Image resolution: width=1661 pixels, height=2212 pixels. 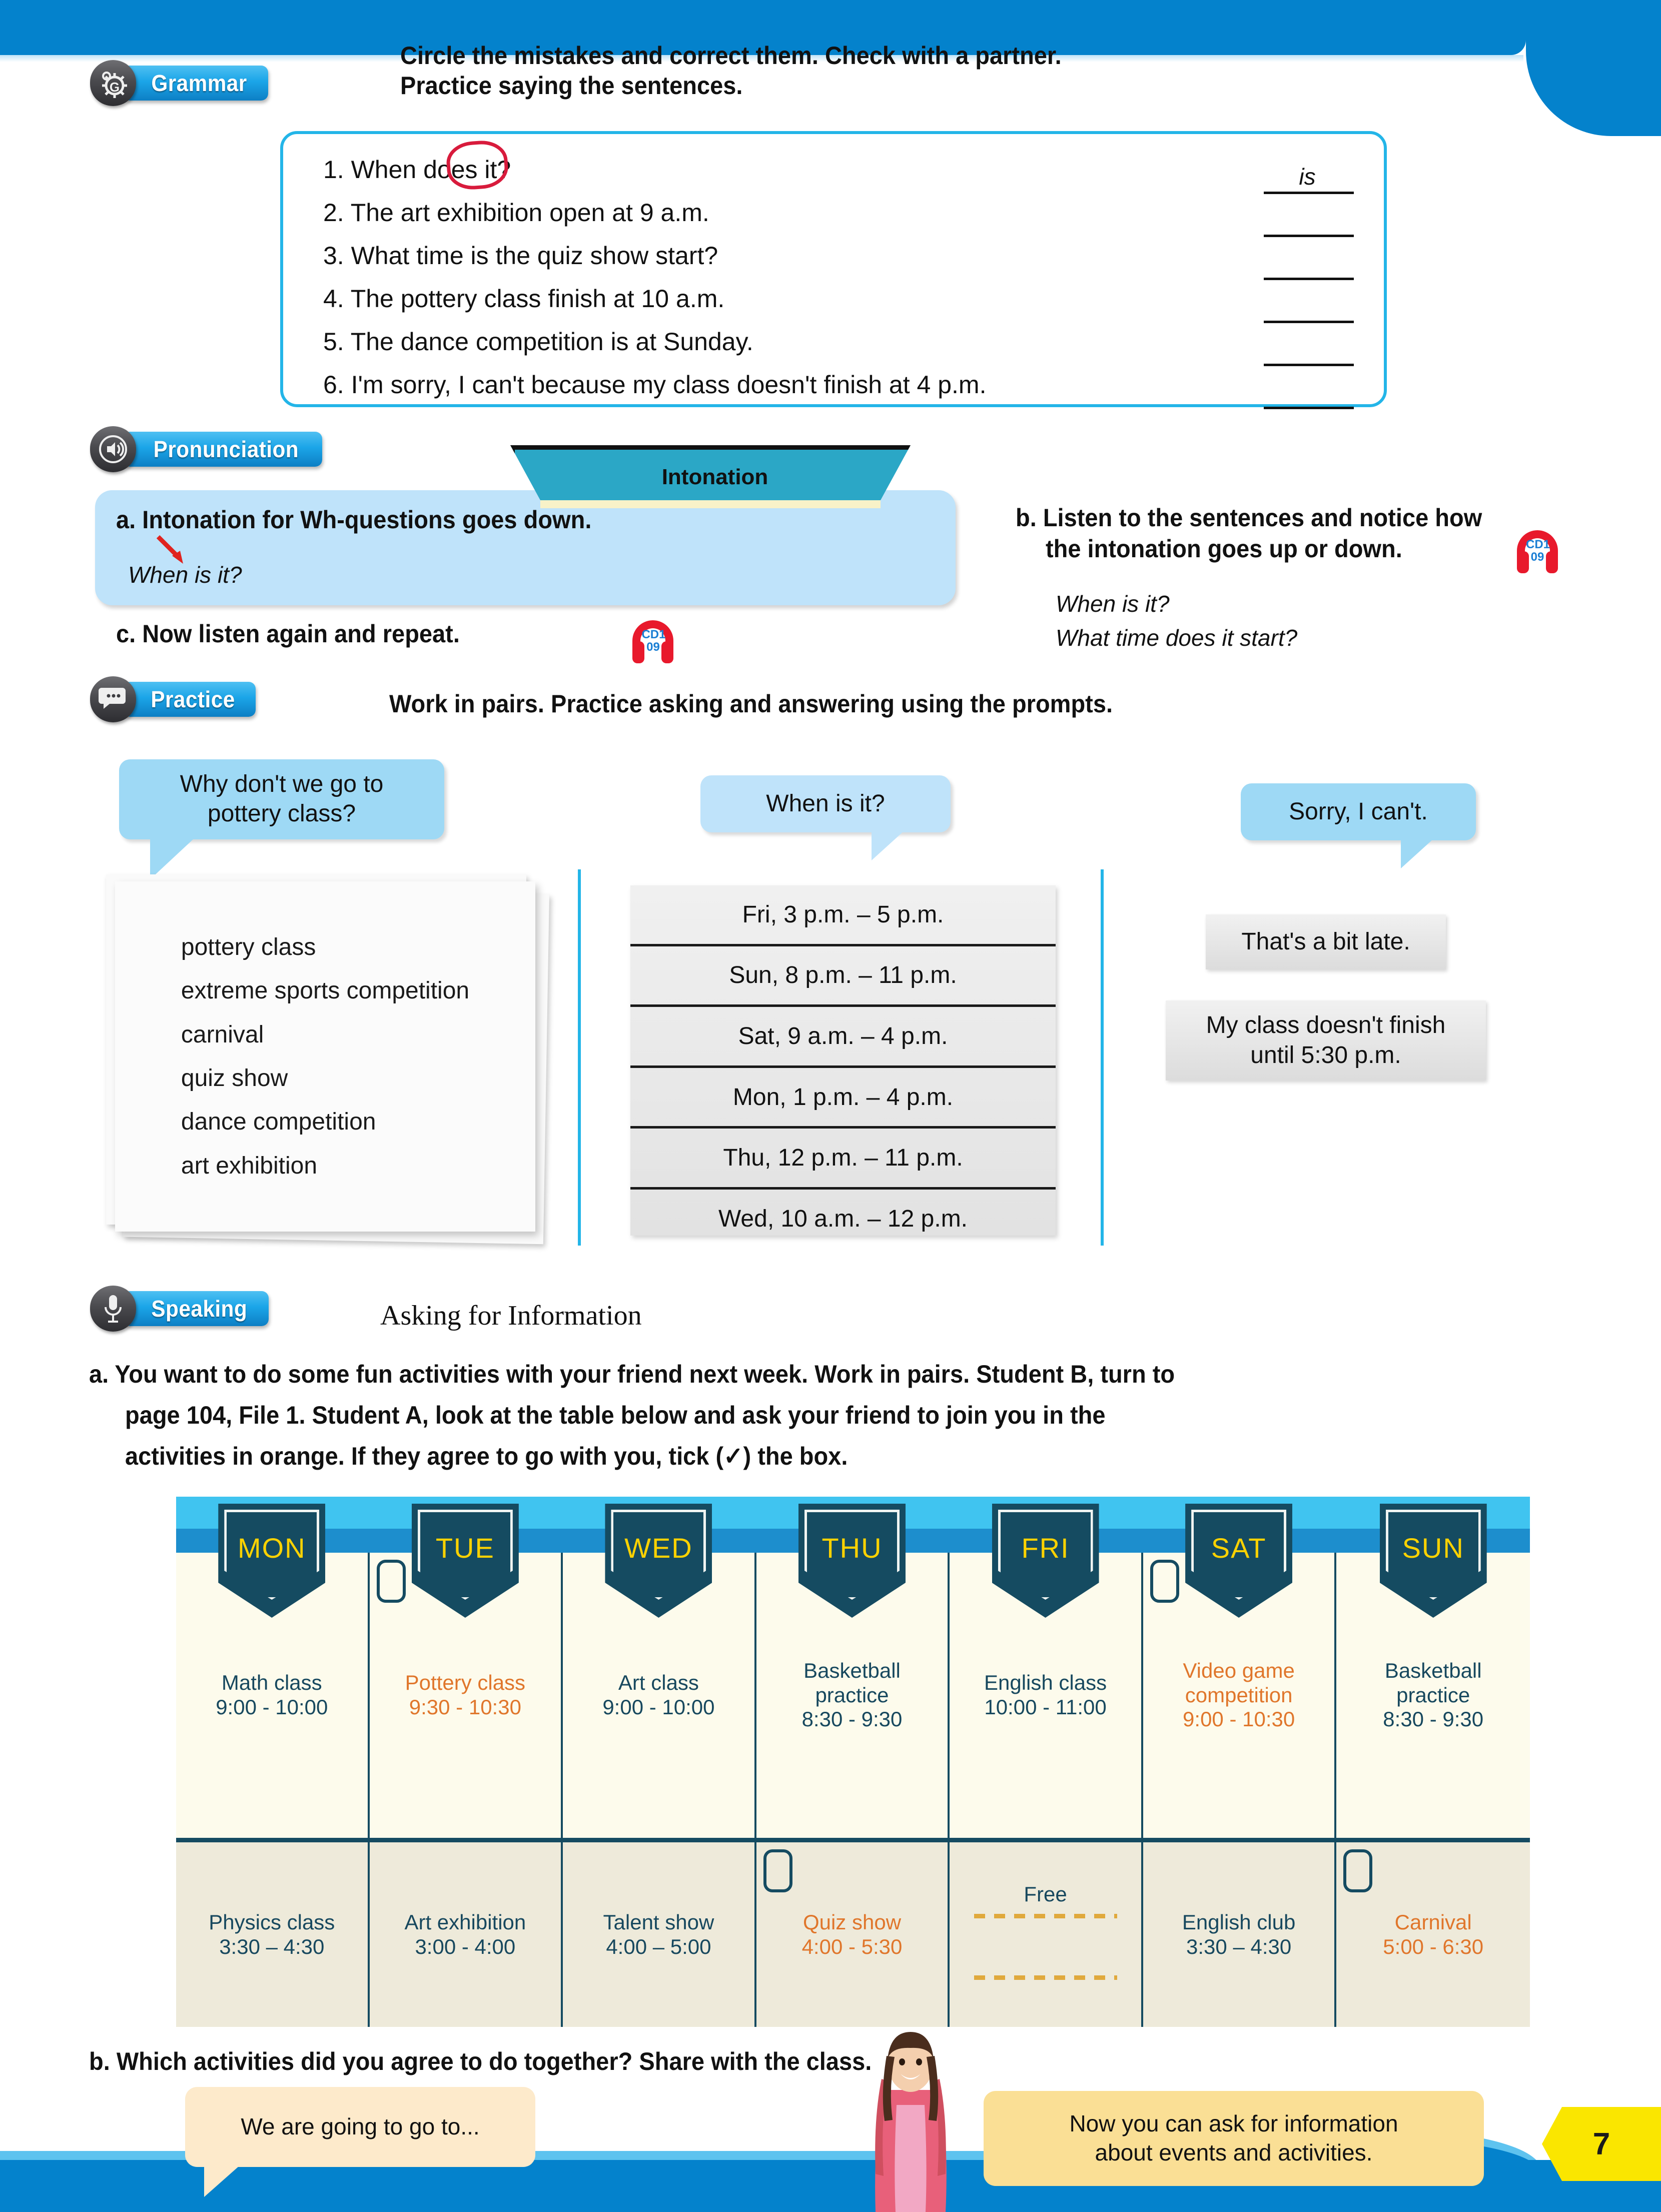 What do you see at coordinates (221, 2182) in the screenshot?
I see `footer-bubble-left-tail` at bounding box center [221, 2182].